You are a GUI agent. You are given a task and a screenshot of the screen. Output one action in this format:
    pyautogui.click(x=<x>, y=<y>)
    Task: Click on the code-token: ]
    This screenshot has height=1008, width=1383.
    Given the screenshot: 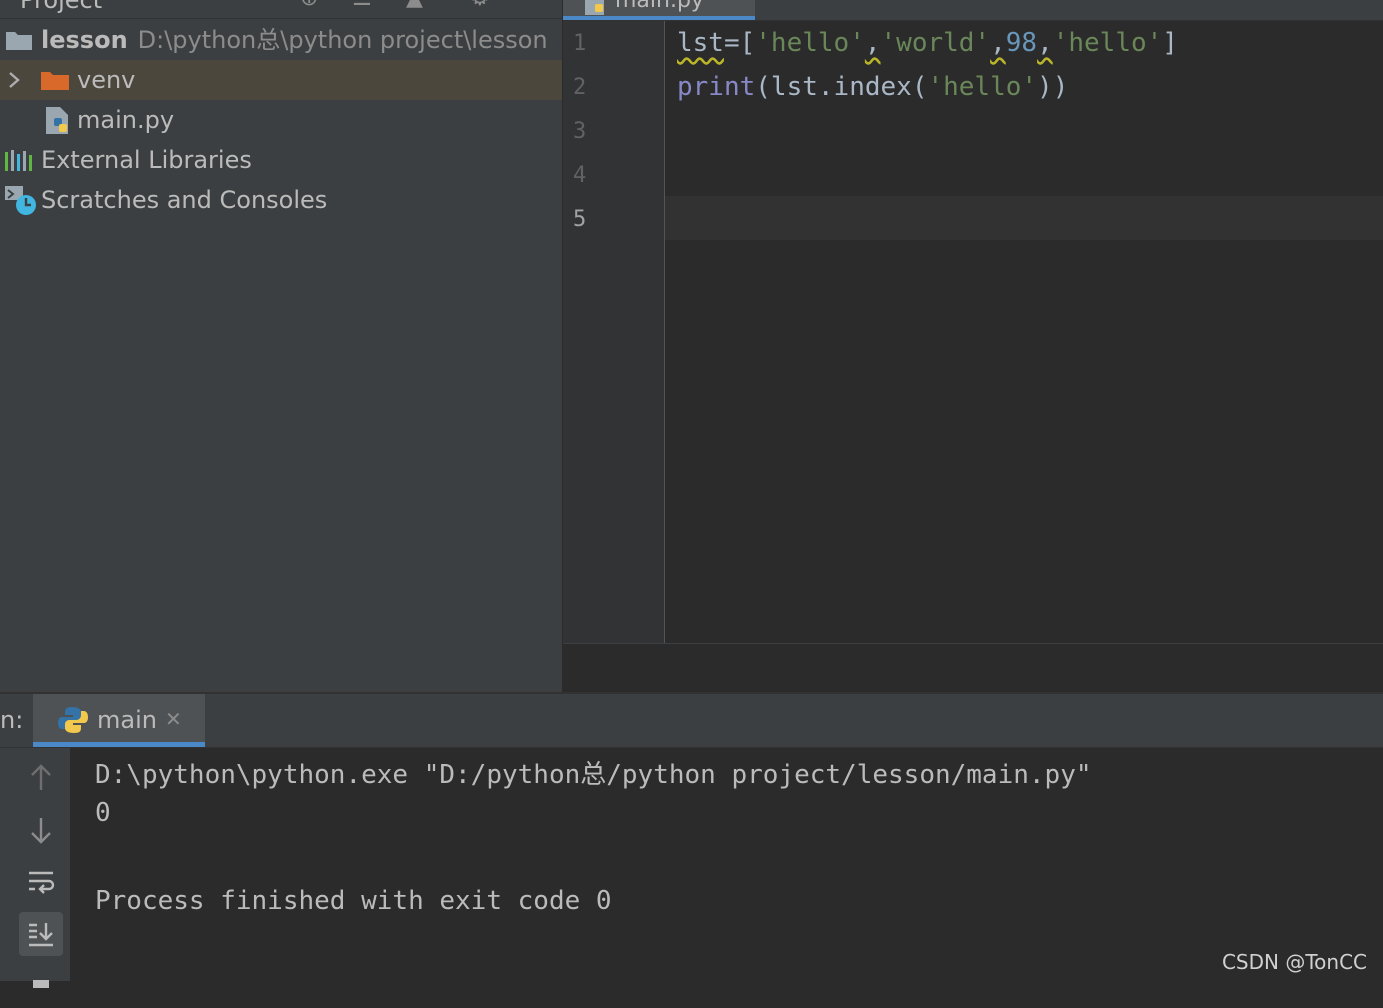 What is the action you would take?
    pyautogui.click(x=1170, y=43)
    